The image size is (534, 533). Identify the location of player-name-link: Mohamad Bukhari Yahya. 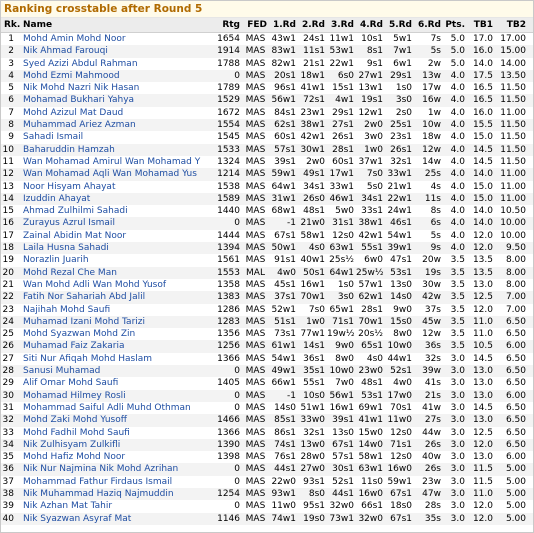
(117, 100).